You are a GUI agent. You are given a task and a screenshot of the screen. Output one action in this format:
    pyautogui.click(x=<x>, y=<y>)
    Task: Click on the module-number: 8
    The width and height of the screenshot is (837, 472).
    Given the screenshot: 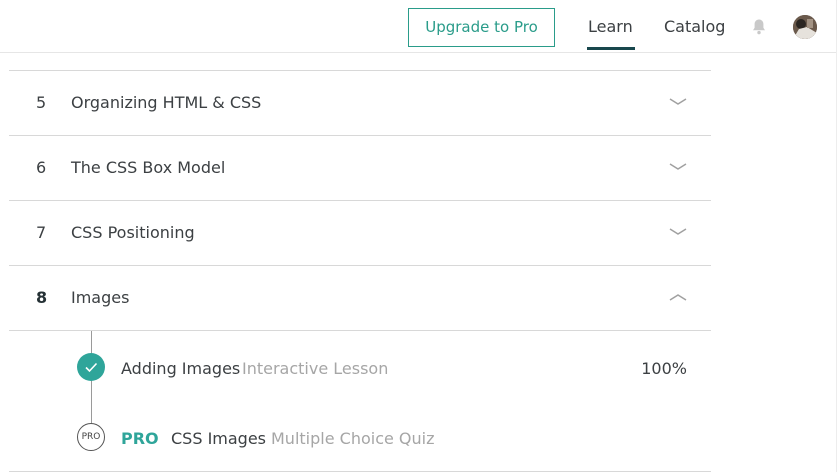 What is the action you would take?
    pyautogui.click(x=42, y=297)
    